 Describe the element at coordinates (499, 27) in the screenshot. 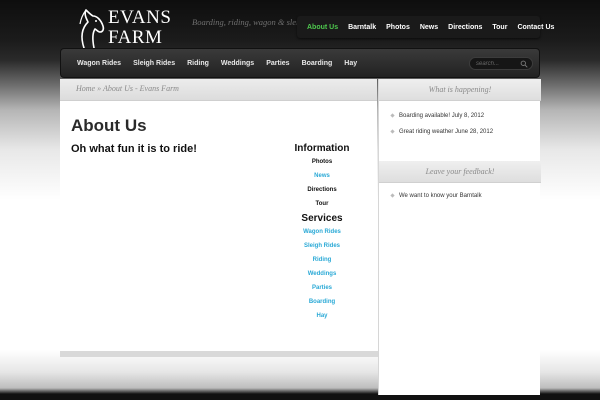

I see `topnav-tour: Tour` at that location.